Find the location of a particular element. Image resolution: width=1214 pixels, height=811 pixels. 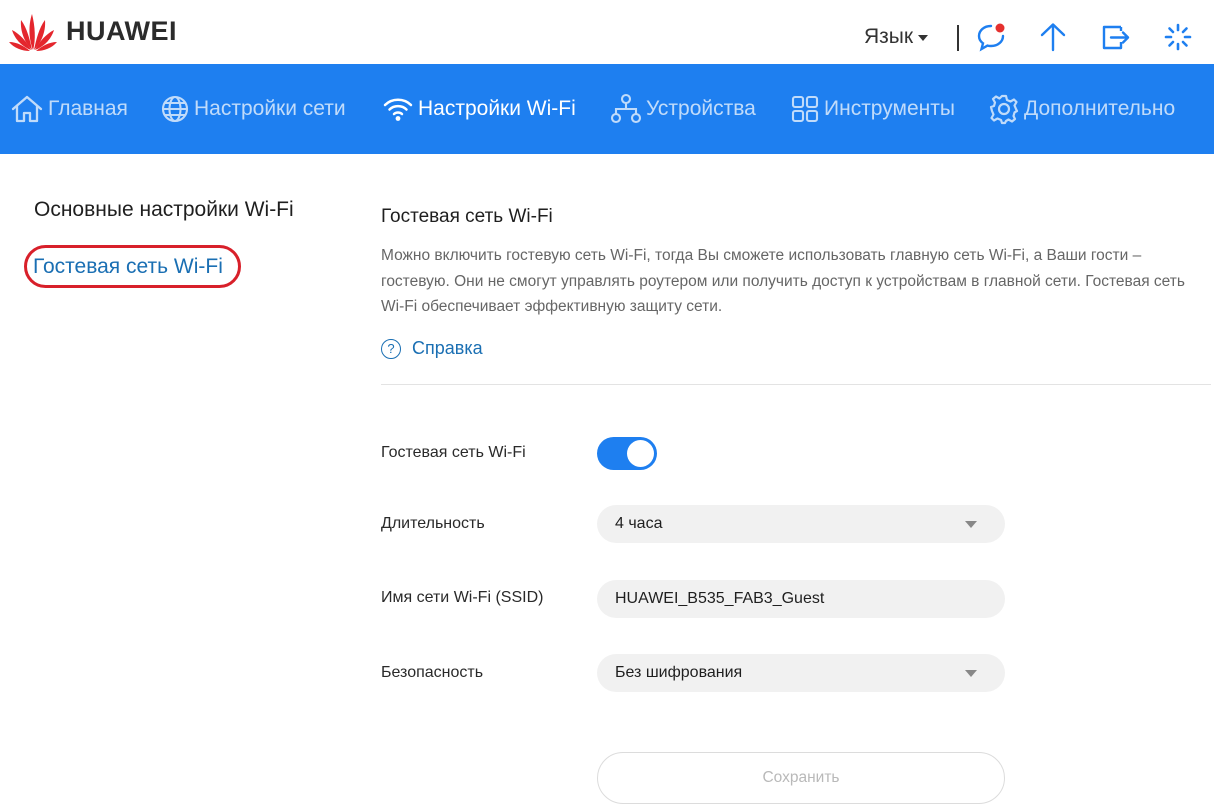

top-bar: HUAWEI Язык is located at coordinates (607, 32).